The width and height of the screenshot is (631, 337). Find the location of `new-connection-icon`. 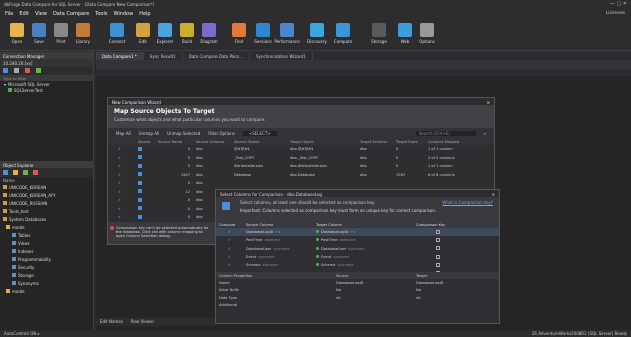

new-connection-icon is located at coordinates (5, 70).